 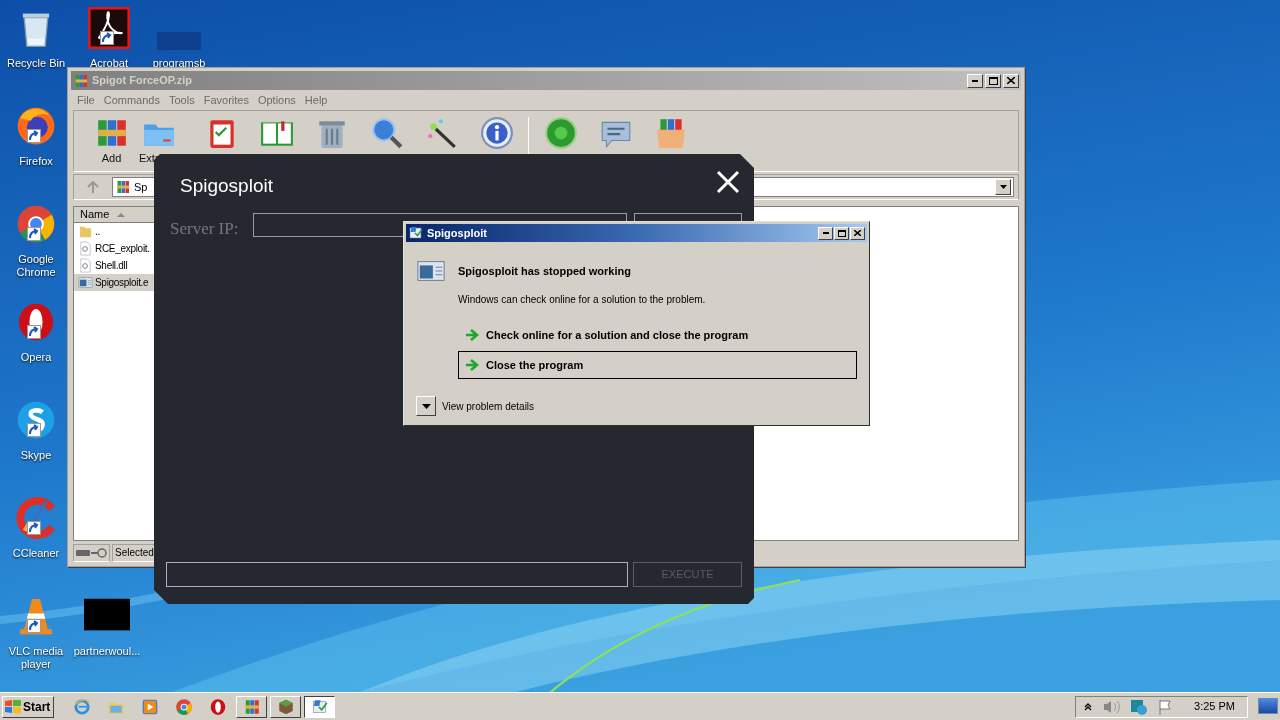 I want to click on file-name: RCE_exploit., so click(x=122, y=249).